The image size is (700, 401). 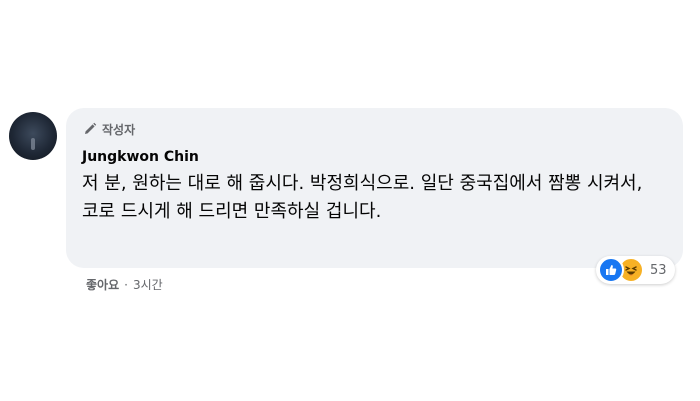 What do you see at coordinates (102, 284) in the screenshot?
I see `like-button: 좋아요` at bounding box center [102, 284].